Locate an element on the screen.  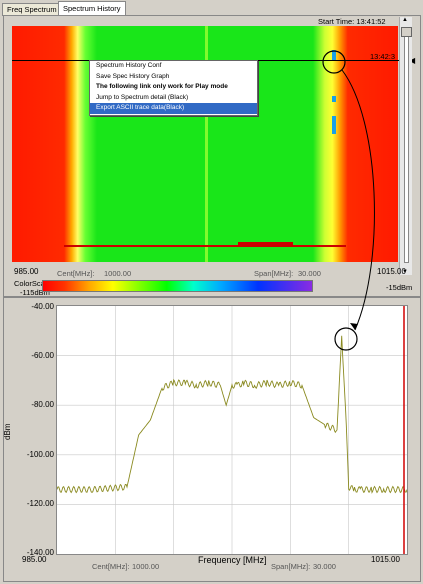
spec-freq-start: 985.00 is located at coordinates (34, 559).